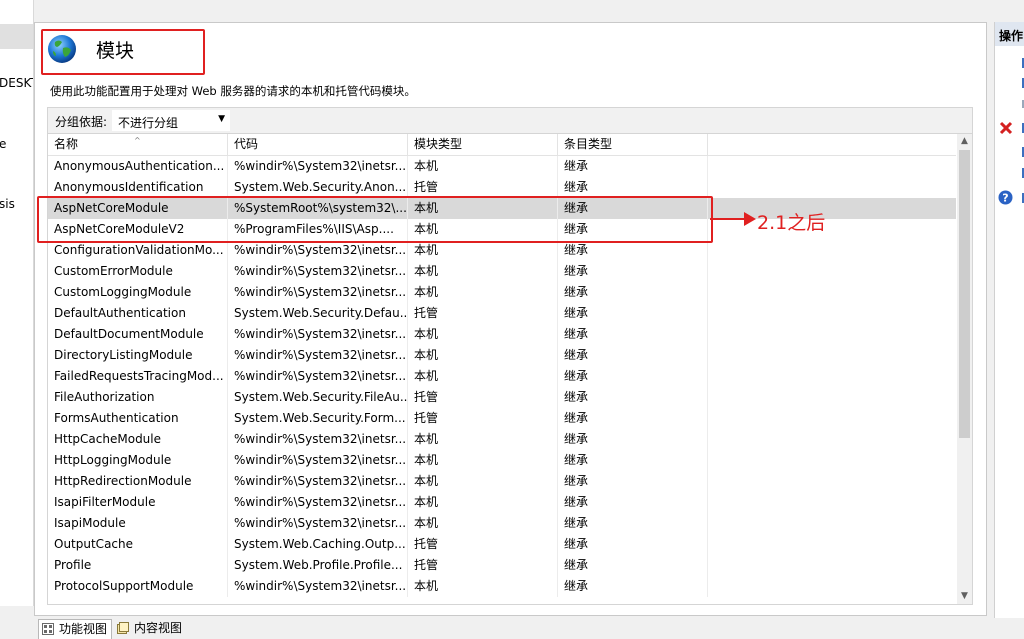 The width and height of the screenshot is (1024, 639). What do you see at coordinates (138, 544) in the screenshot?
I see `cell-name: OutputCache` at bounding box center [138, 544].